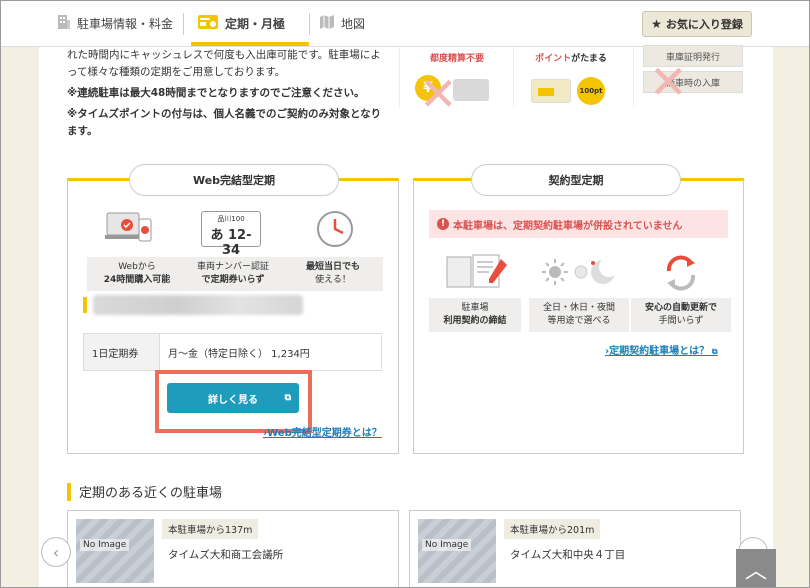 The image size is (810, 588). I want to click on carousel-prev-button: ‹, so click(56, 552).